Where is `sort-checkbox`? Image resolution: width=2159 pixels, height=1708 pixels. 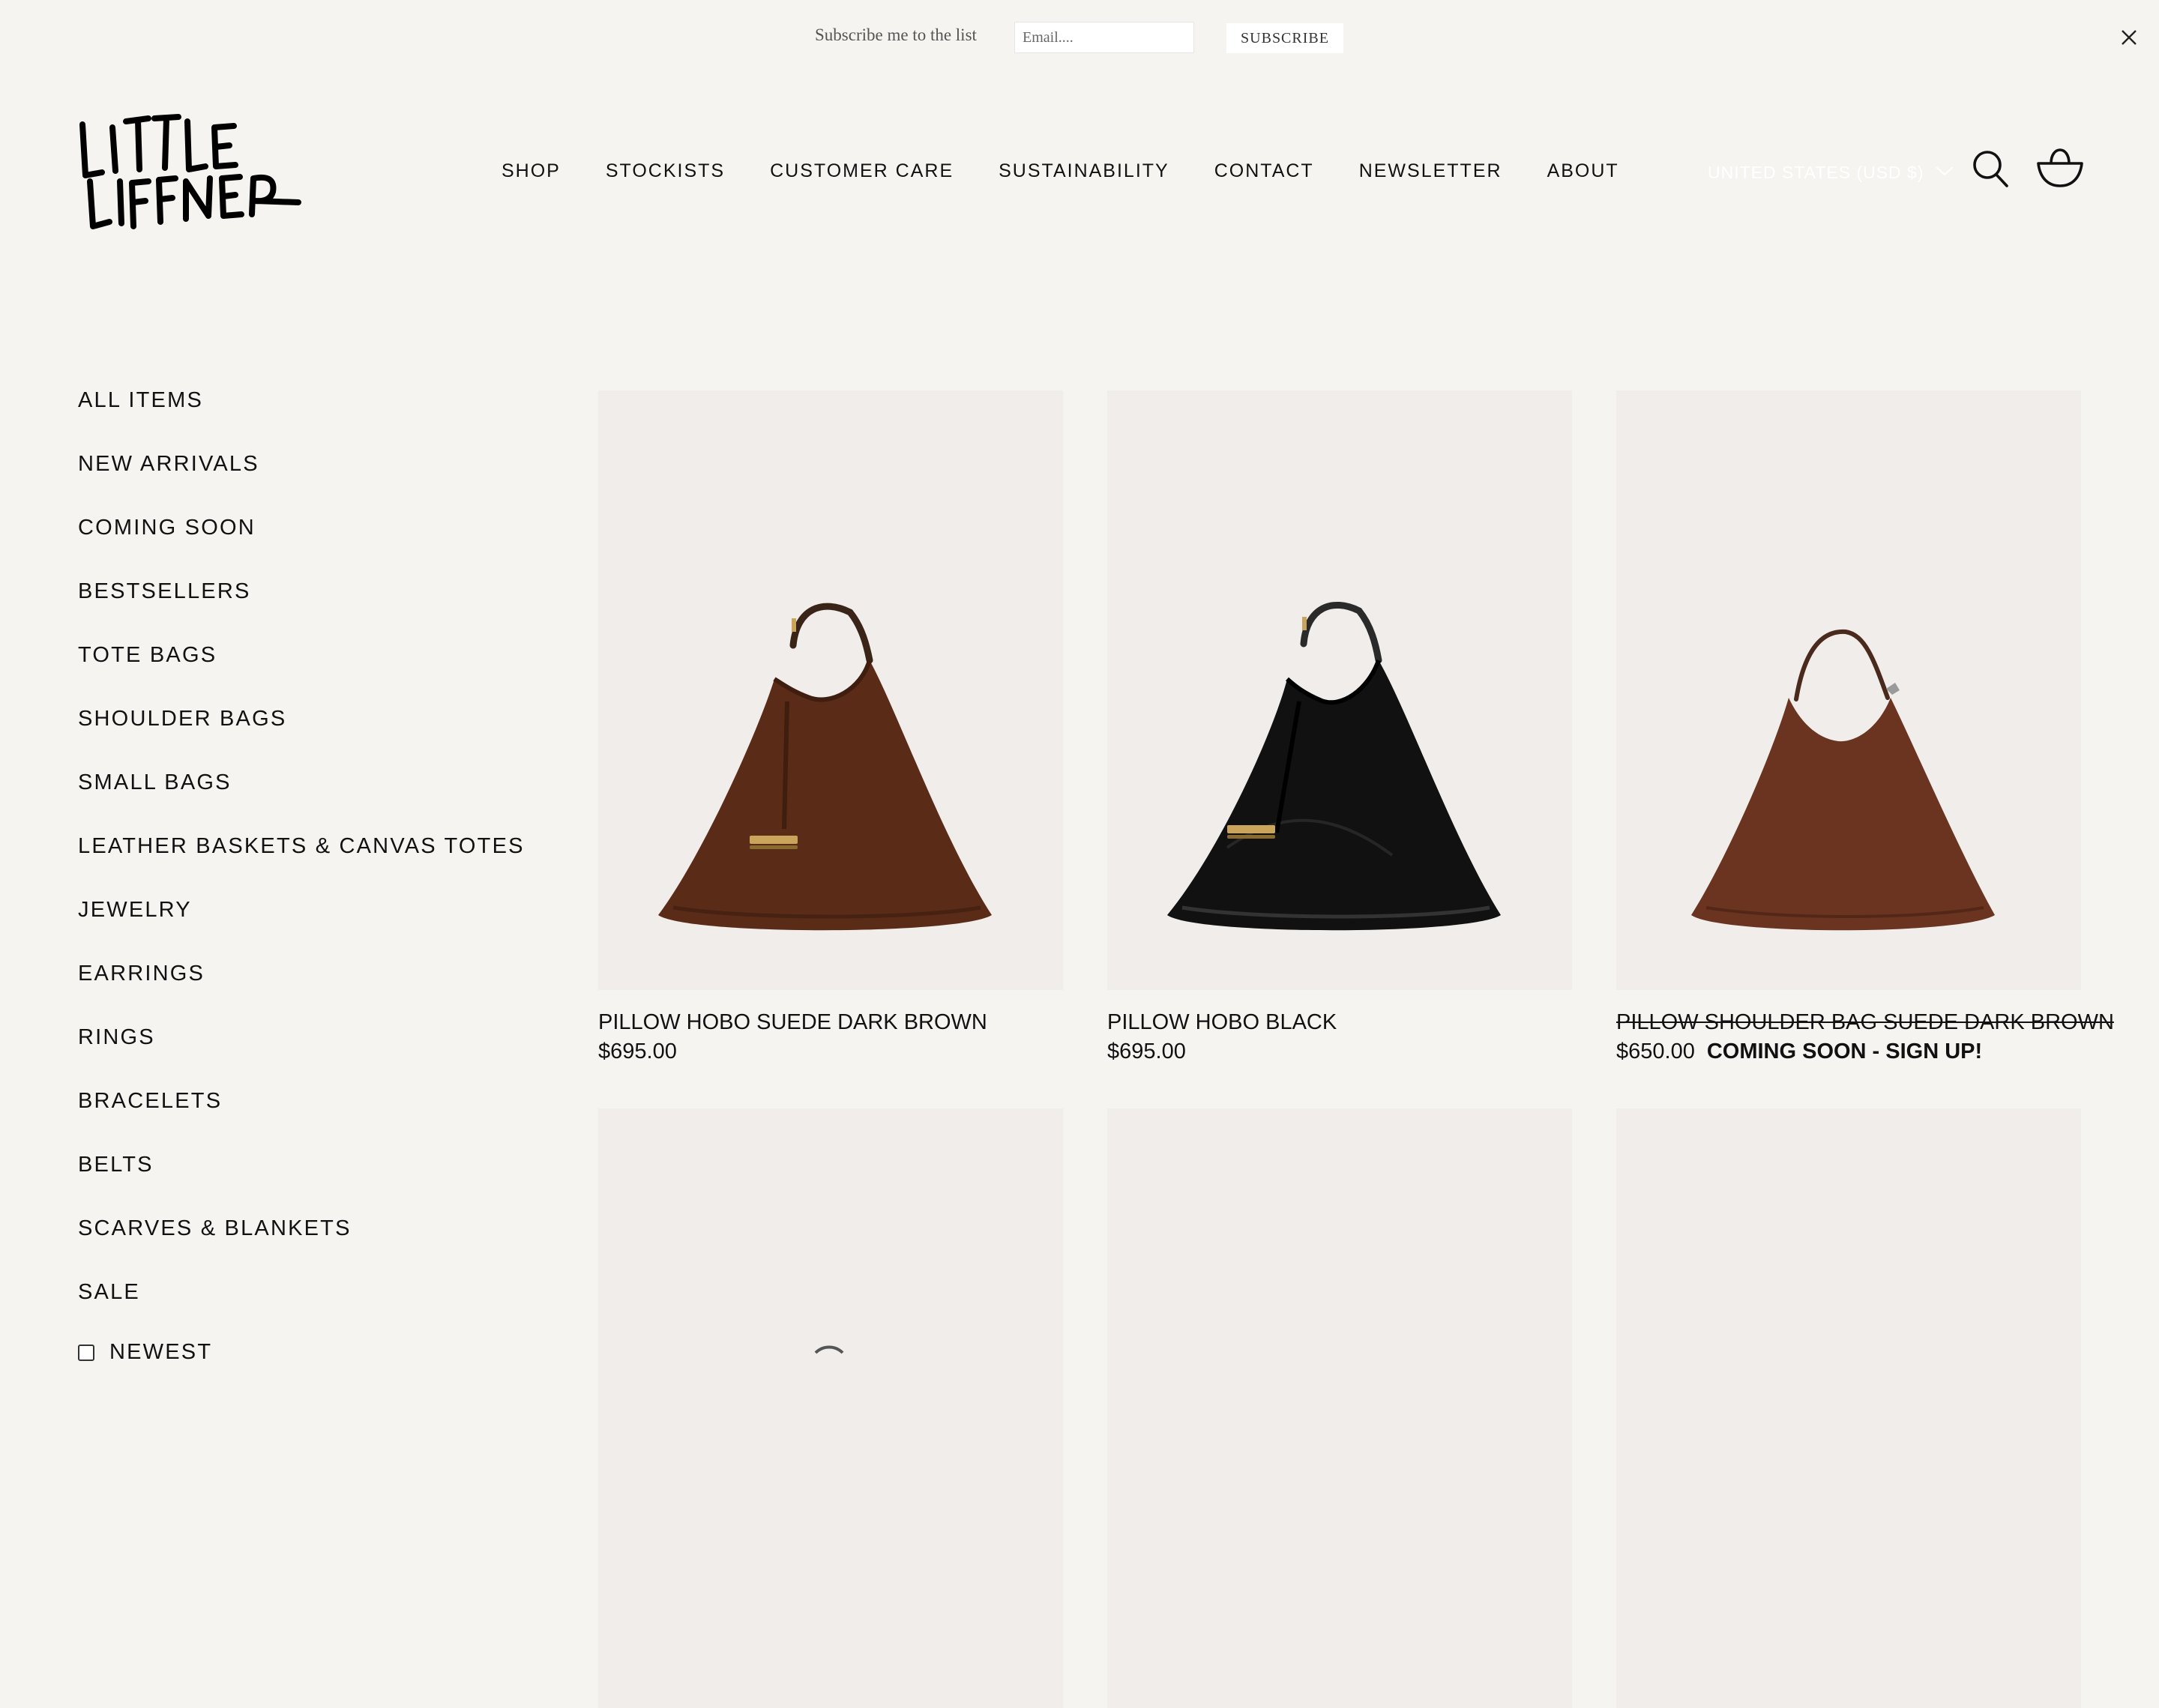 sort-checkbox is located at coordinates (86, 1353).